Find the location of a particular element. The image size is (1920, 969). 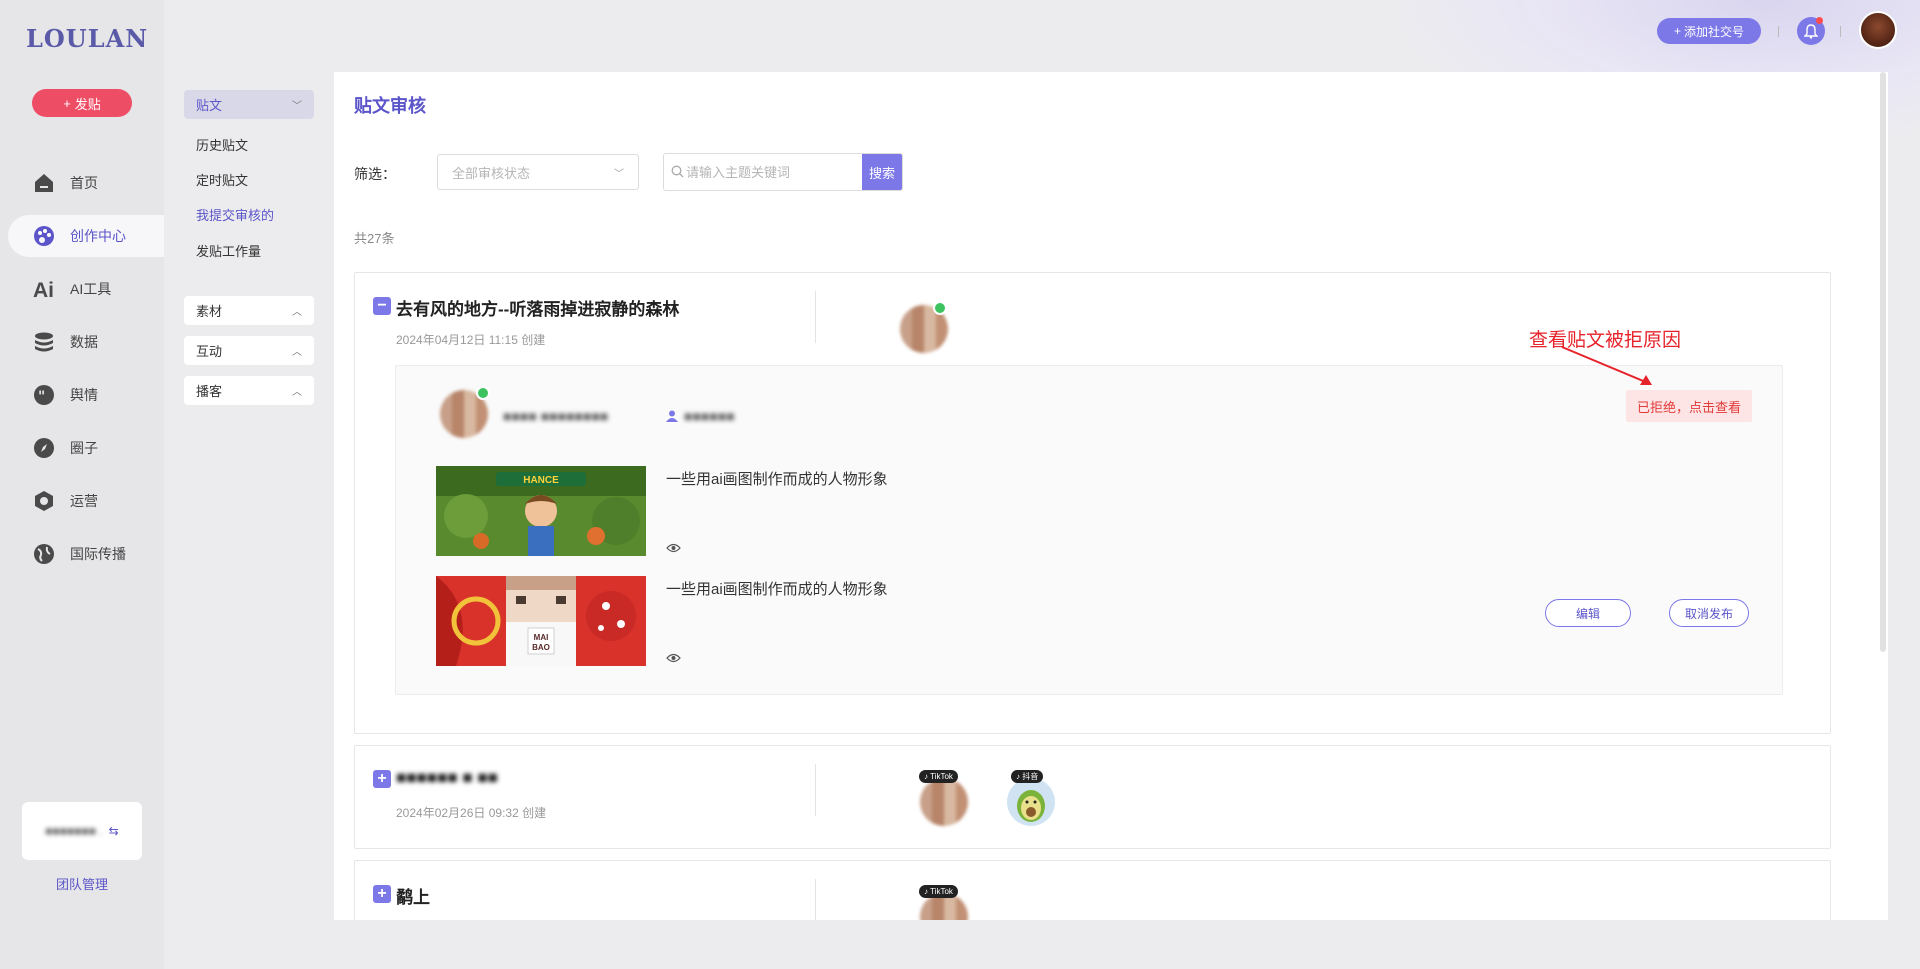

team-manage-link: 团队管理 is located at coordinates (82, 883).